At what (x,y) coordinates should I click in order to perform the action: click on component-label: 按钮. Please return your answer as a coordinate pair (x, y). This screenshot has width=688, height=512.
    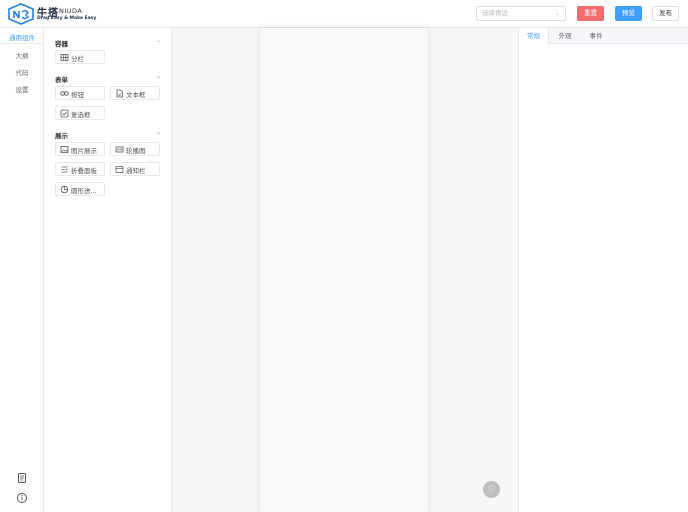
    Looking at the image, I should click on (77, 95).